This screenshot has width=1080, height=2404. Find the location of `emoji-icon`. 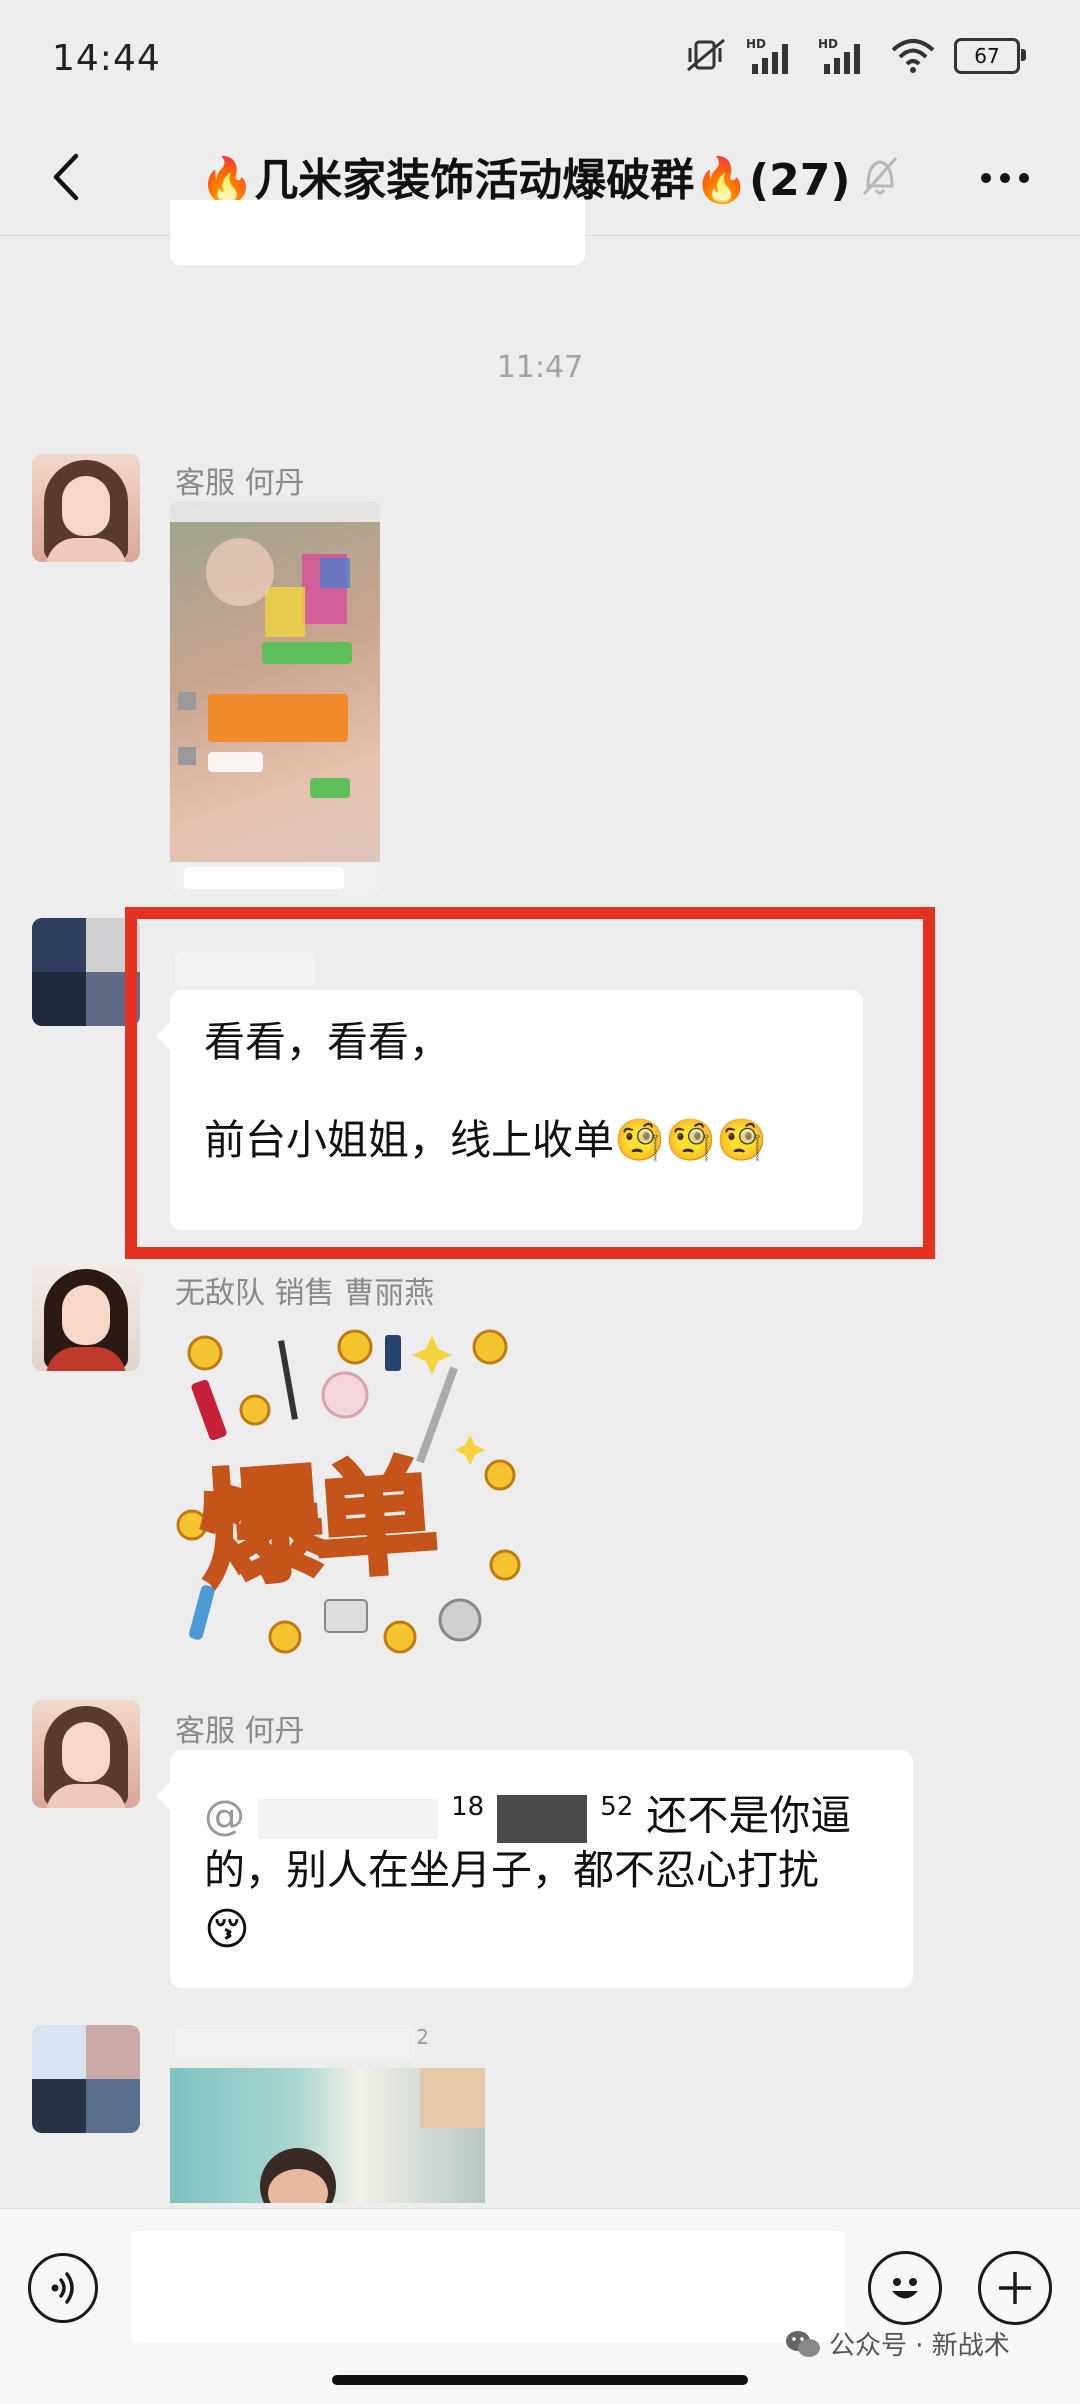

emoji-icon is located at coordinates (905, 2288).